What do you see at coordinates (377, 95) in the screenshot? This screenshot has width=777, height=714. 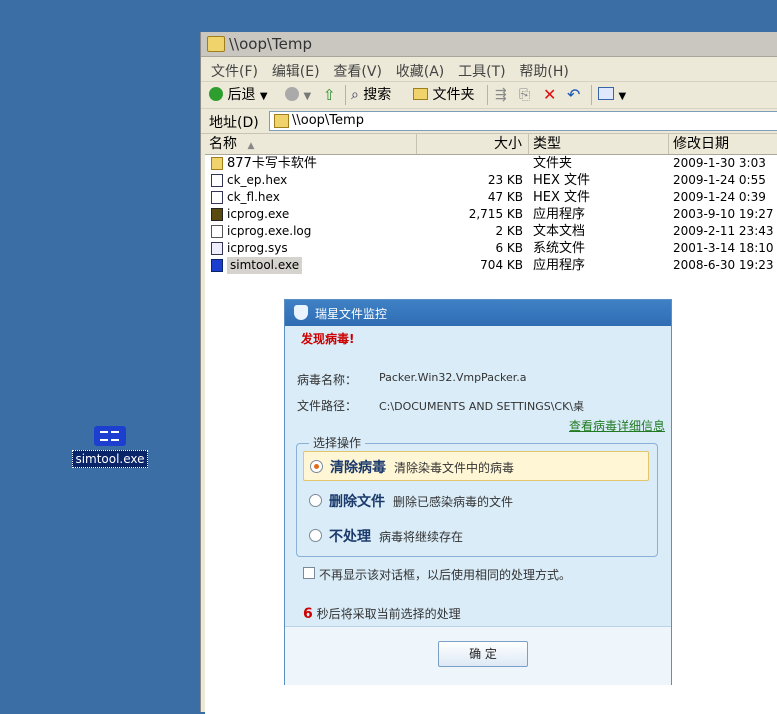 I see `search-label: 搜索` at bounding box center [377, 95].